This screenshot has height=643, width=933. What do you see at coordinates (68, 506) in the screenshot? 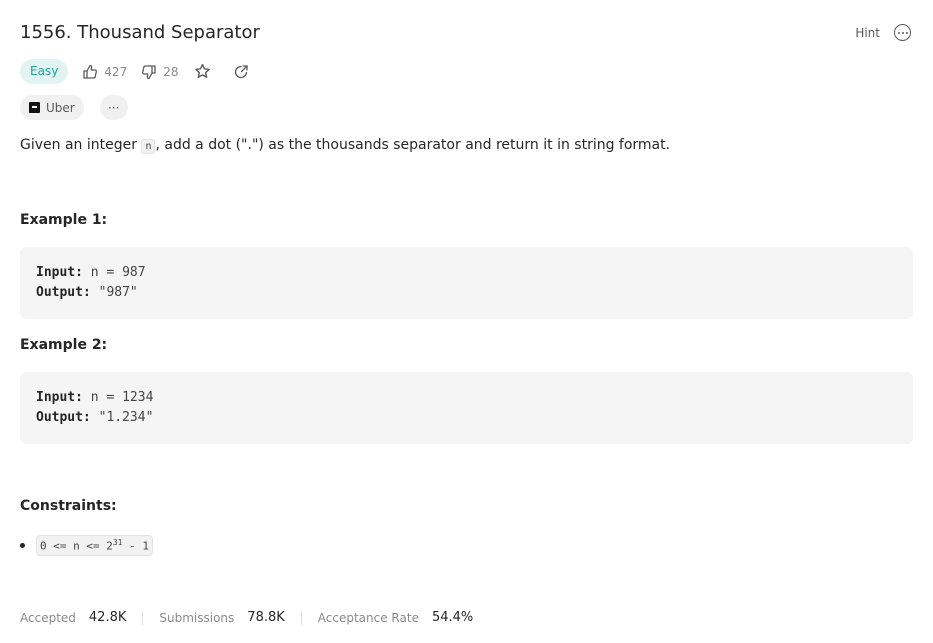
I see `constraints-heading: Constraints:` at bounding box center [68, 506].